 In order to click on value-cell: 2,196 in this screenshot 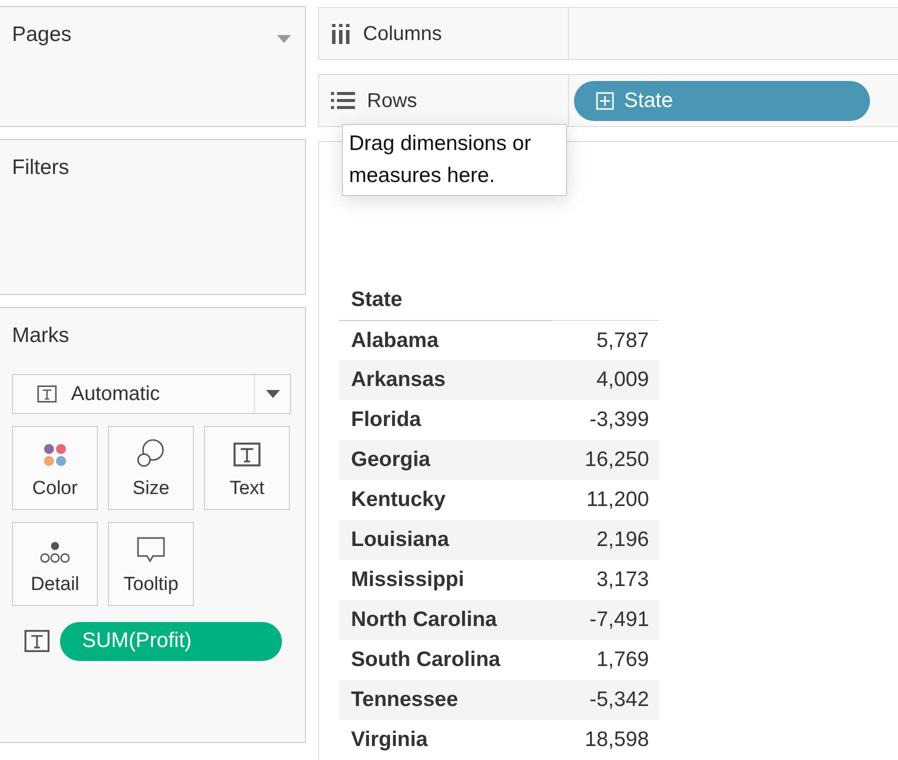, I will do `click(605, 540)`.